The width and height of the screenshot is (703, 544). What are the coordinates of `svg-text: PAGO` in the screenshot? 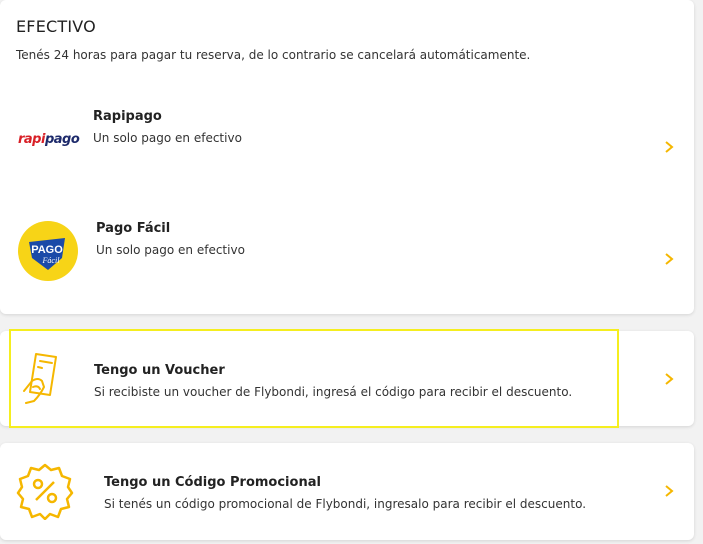 It's located at (47, 250).